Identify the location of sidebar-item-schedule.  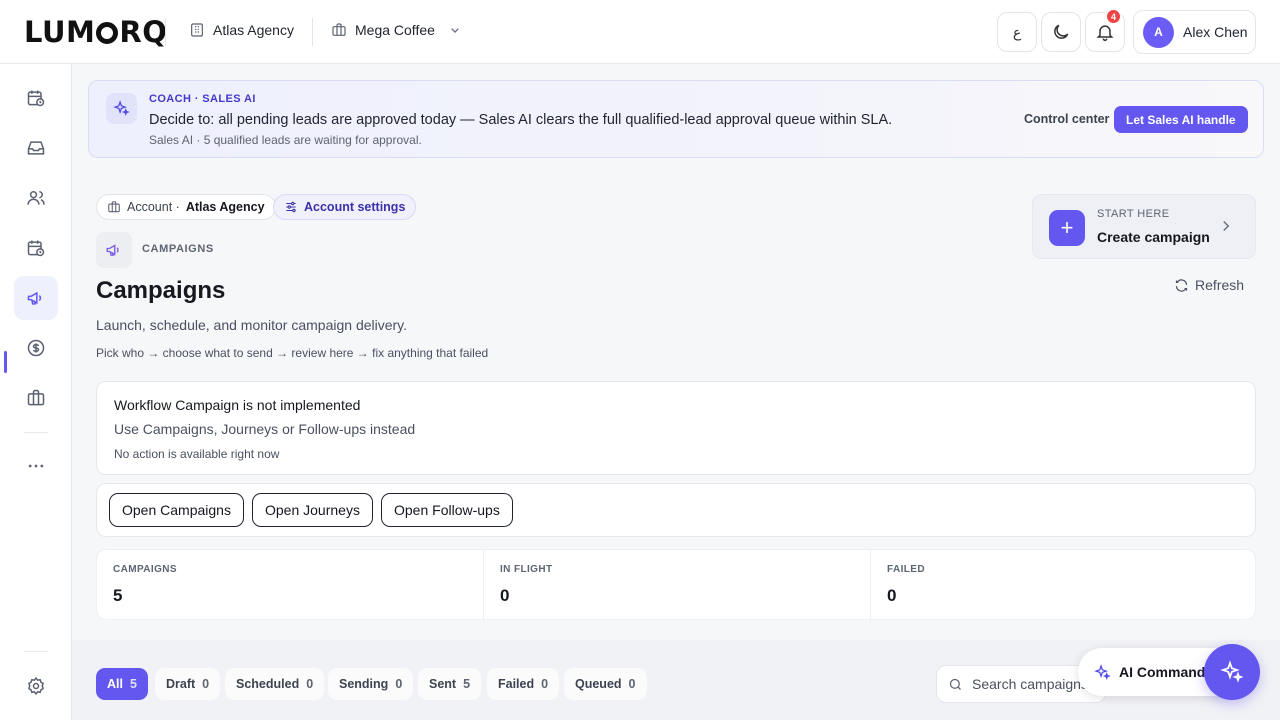
(36, 248).